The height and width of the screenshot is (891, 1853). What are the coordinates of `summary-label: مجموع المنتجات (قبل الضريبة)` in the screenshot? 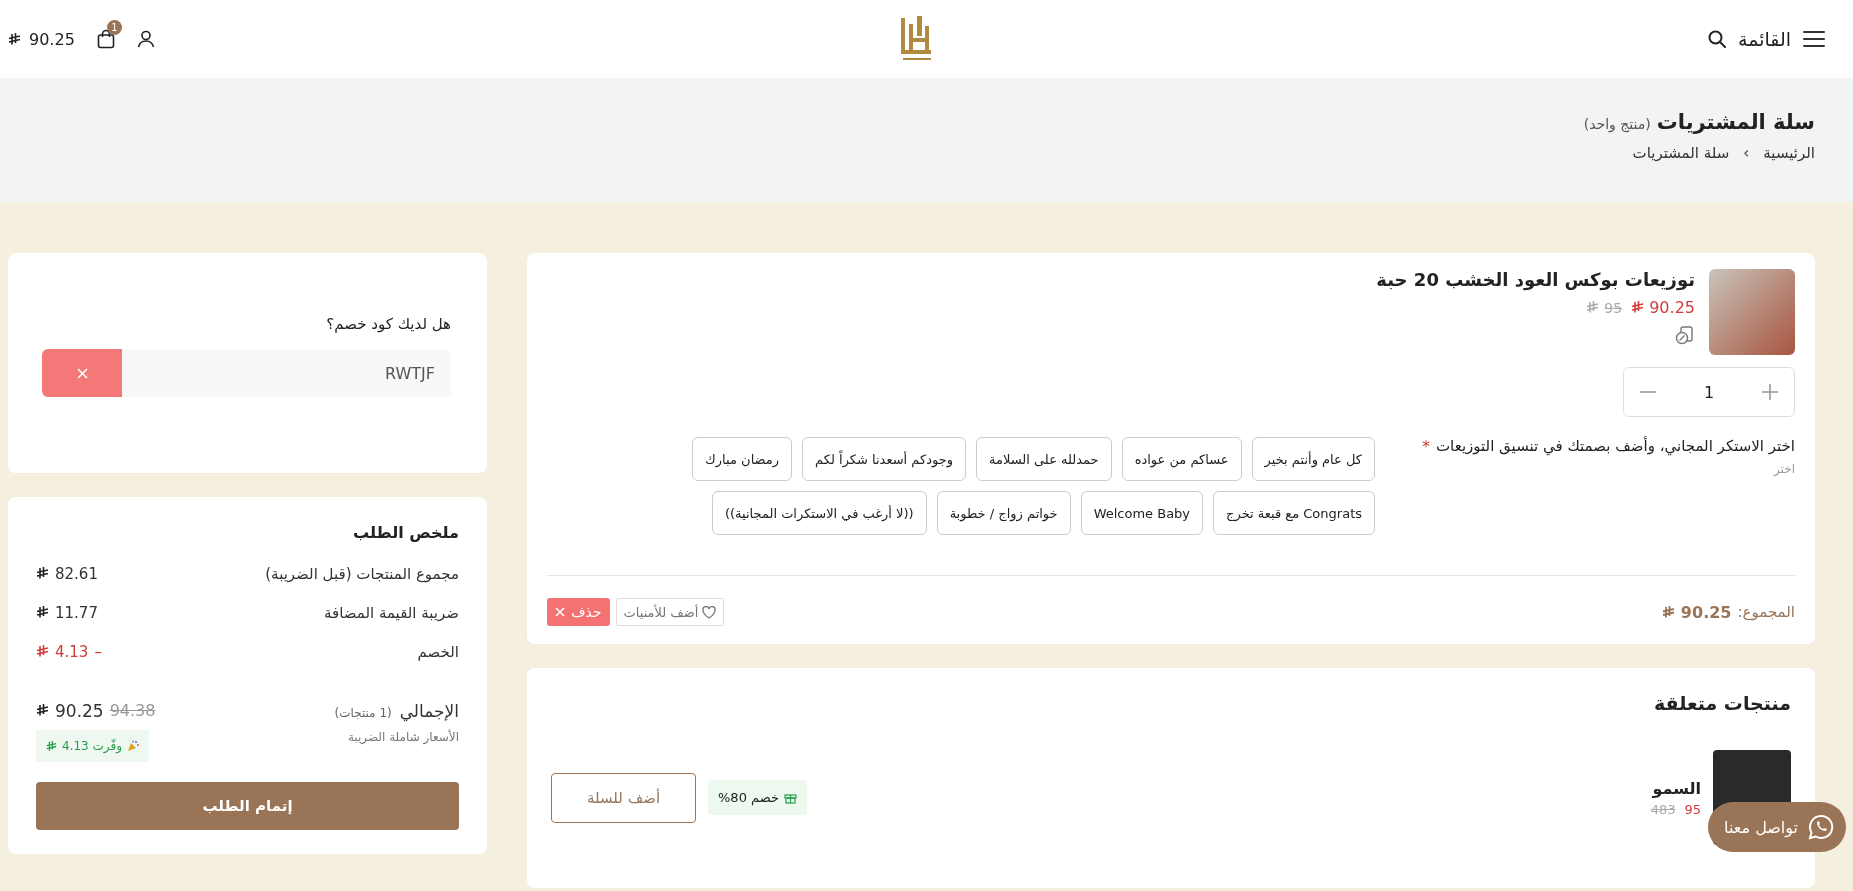 It's located at (362, 573).